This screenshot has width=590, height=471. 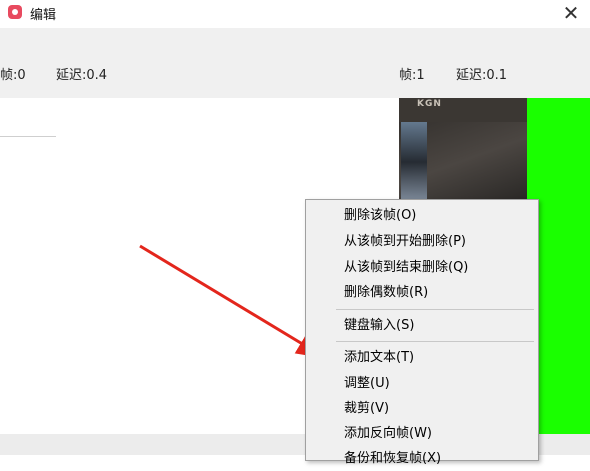 I want to click on close-icon: ✕, so click(x=571, y=13).